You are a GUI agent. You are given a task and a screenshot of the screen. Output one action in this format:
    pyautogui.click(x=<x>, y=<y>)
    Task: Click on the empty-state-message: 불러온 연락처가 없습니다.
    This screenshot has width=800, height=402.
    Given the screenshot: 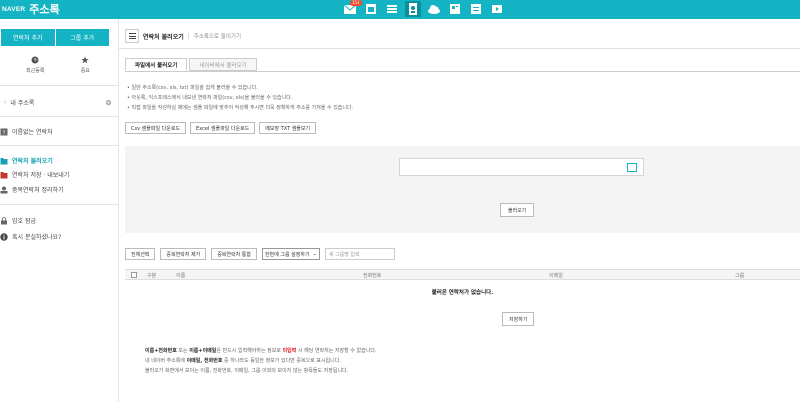 What is the action you would take?
    pyautogui.click(x=462, y=293)
    